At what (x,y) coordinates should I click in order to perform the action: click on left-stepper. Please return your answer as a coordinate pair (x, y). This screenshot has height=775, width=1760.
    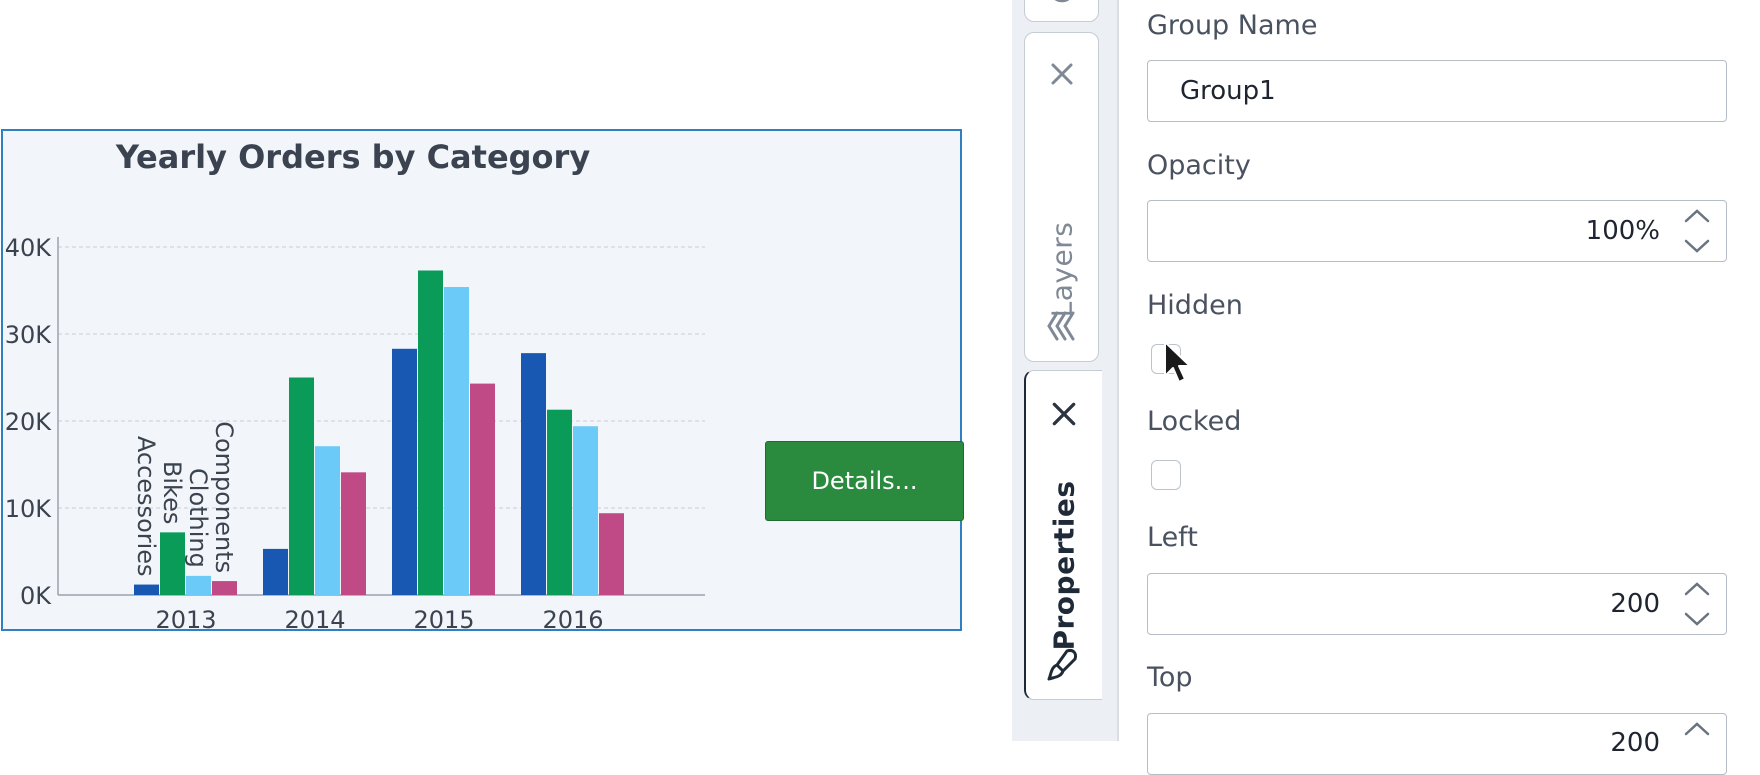
    Looking at the image, I should click on (1697, 604).